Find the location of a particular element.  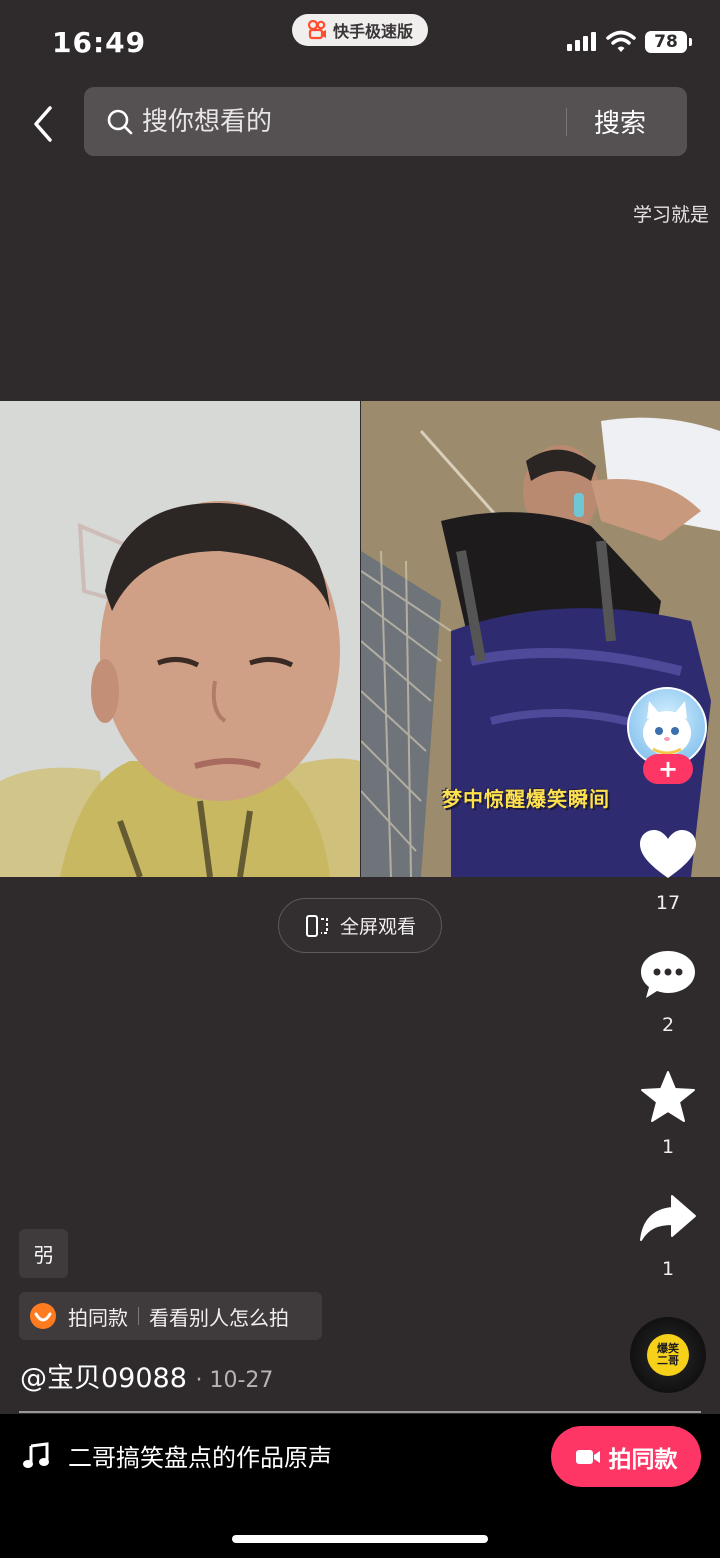

heart-icon is located at coordinates (668, 855).